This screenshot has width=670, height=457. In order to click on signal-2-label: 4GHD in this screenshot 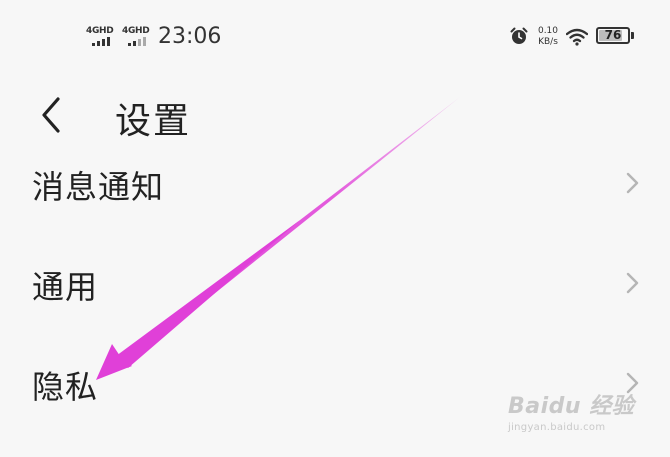, I will do `click(136, 31)`.